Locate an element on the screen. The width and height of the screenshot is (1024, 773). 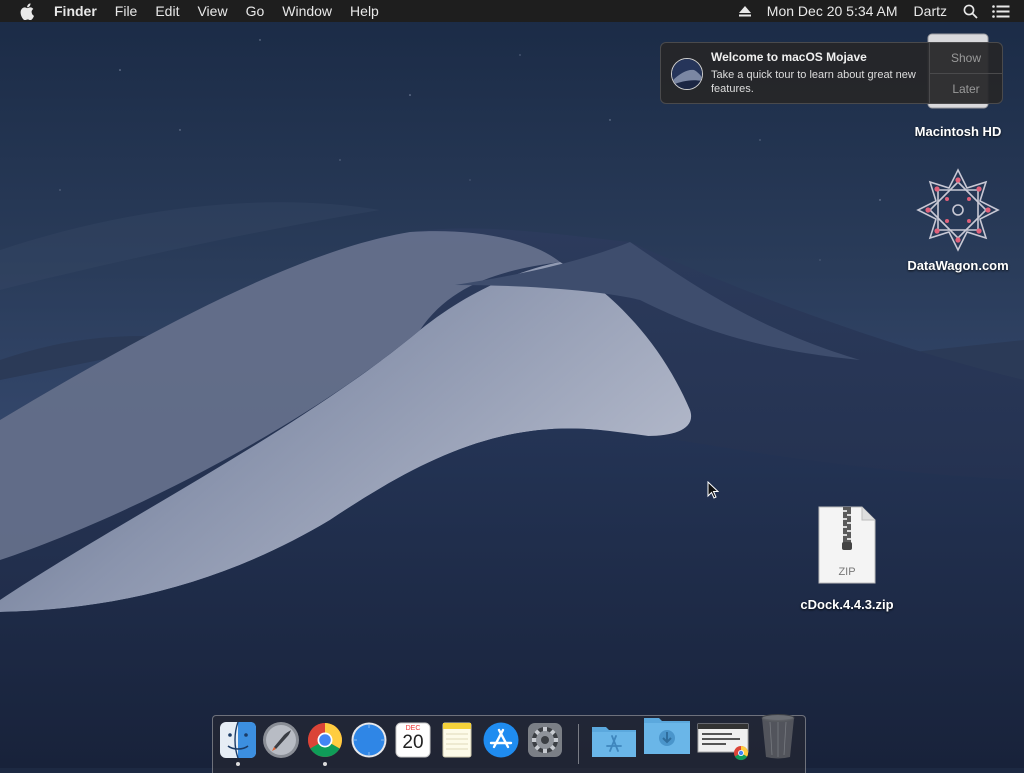
spotlight-search-icon is located at coordinates (970, 11).